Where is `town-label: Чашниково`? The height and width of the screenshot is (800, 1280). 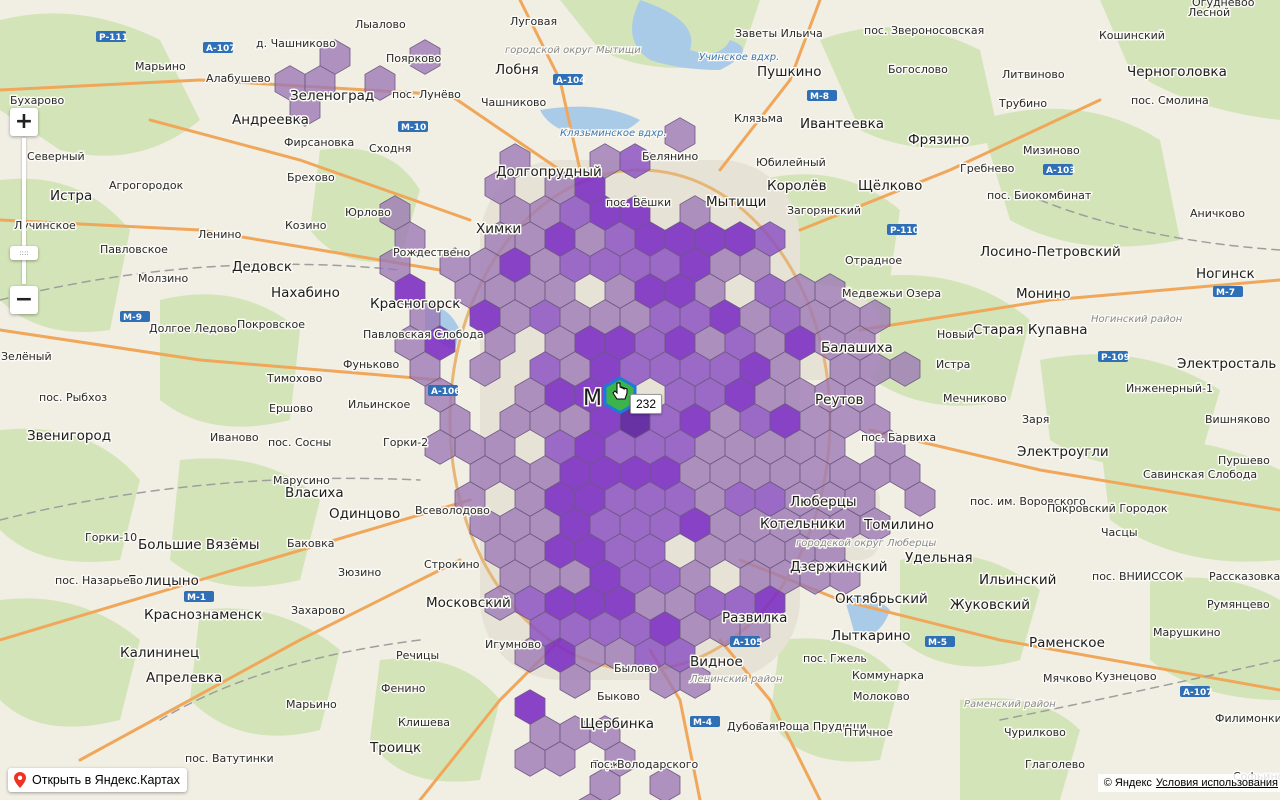 town-label: Чашниково is located at coordinates (514, 102).